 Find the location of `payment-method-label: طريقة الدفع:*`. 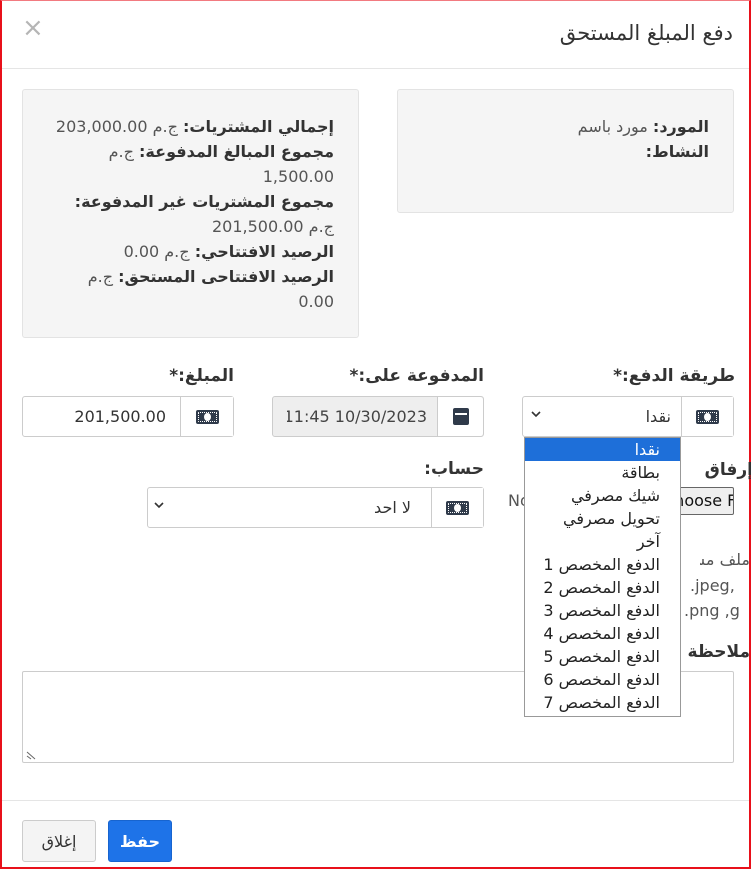

payment-method-label: طريقة الدفع:* is located at coordinates (674, 376).